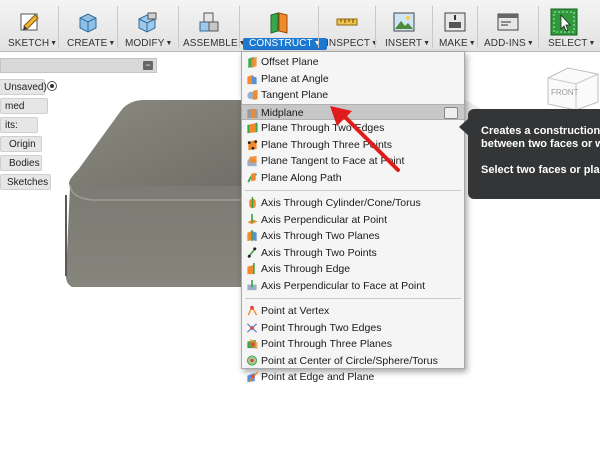  What do you see at coordinates (326, 344) in the screenshot?
I see `menu-item-label: Point Through Three Planes` at bounding box center [326, 344].